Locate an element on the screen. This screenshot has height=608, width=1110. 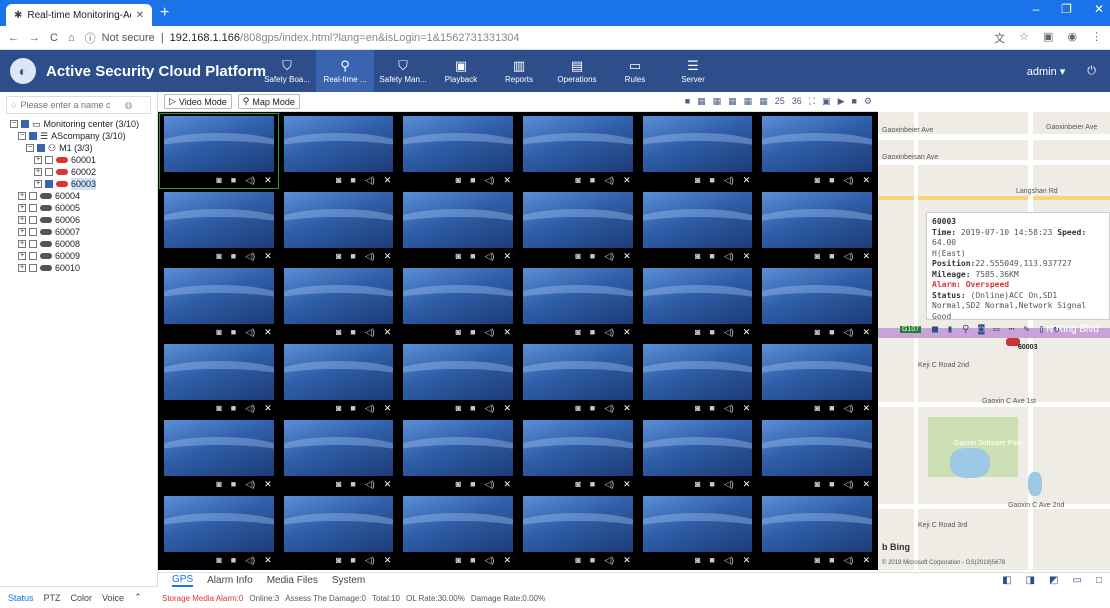
tab-status: Status is located at coordinates (21, 598).